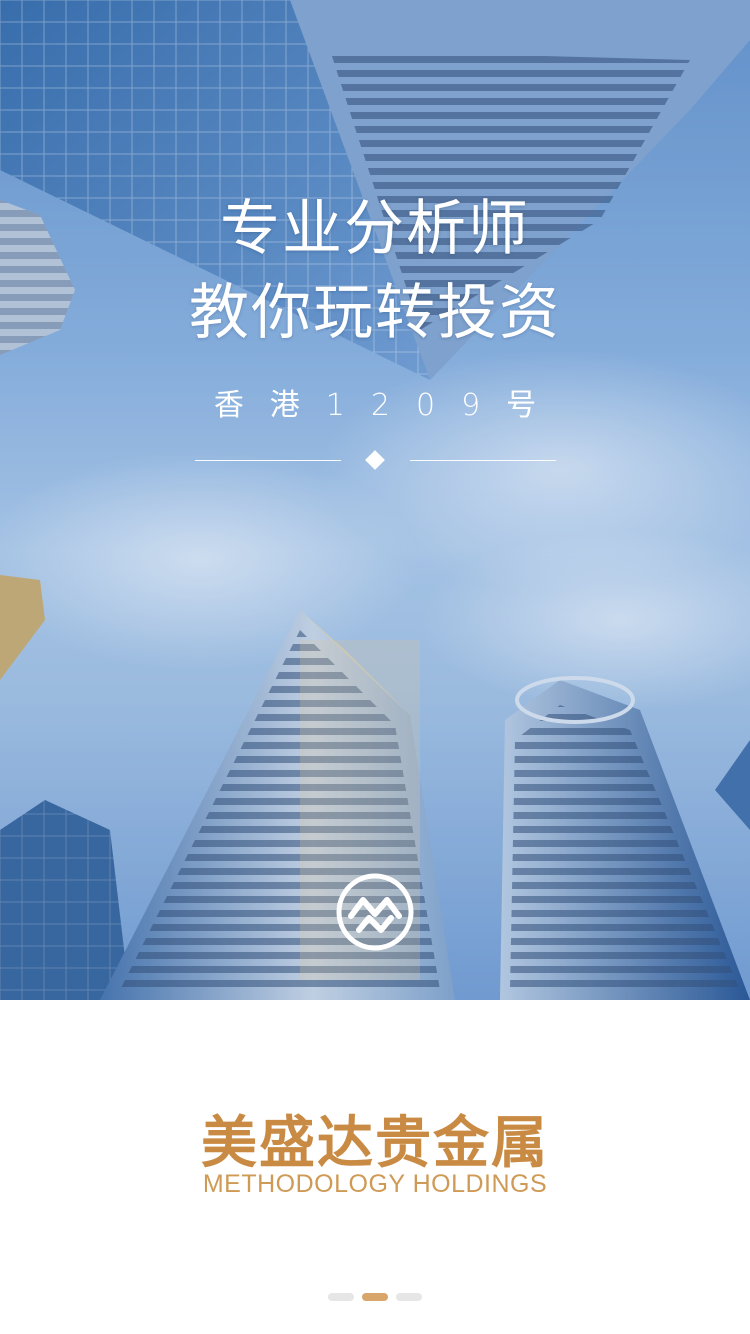 The image size is (750, 1334). Describe the element at coordinates (375, 912) in the screenshot. I see `brand-emblem-icon` at that location.